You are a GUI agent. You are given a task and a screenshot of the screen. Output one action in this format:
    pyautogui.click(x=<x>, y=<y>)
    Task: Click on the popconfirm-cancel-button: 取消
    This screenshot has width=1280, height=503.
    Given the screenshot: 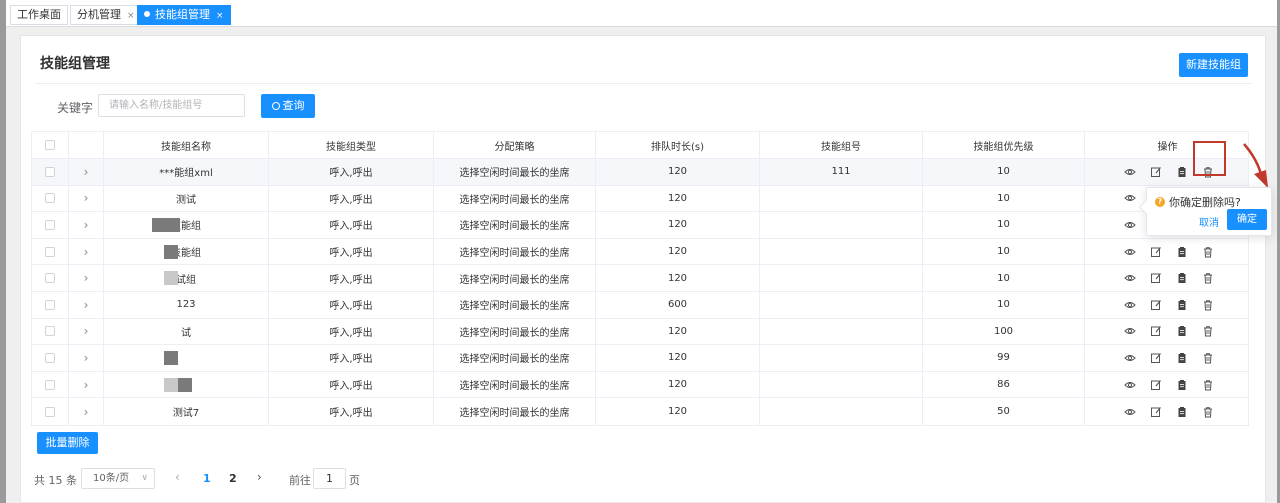 What is the action you would take?
    pyautogui.click(x=1209, y=221)
    